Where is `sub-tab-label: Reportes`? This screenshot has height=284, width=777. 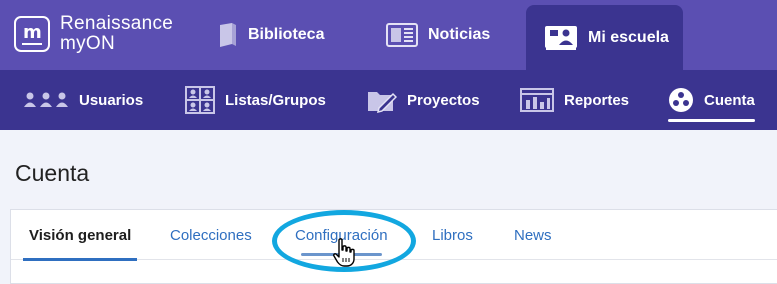
sub-tab-label: Reportes is located at coordinates (597, 100).